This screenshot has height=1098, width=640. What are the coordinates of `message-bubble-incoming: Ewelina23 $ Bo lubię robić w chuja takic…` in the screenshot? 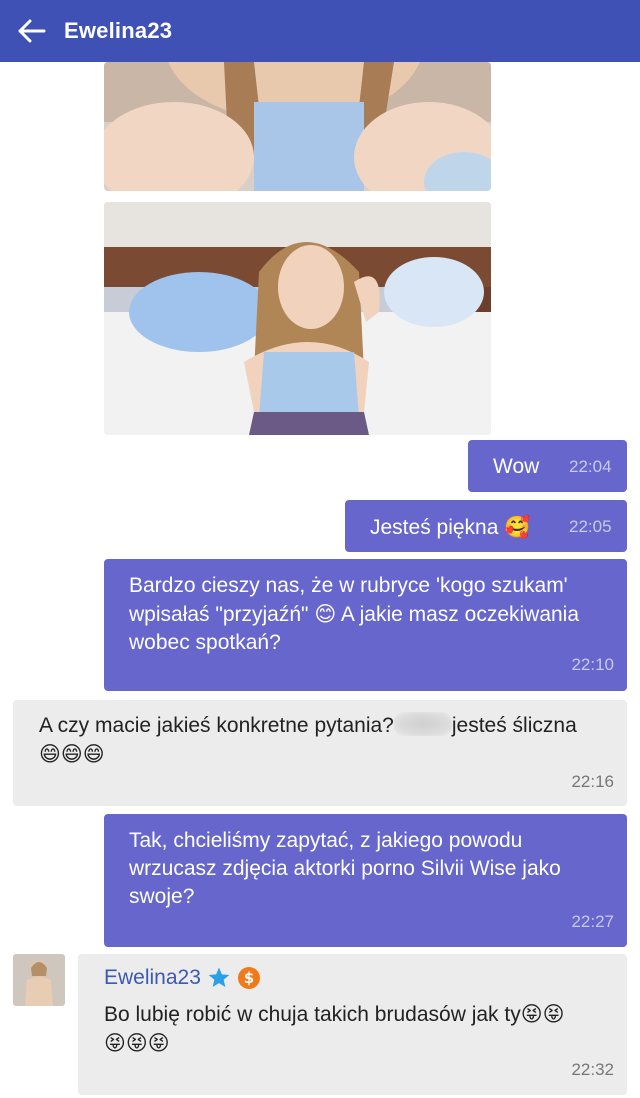 It's located at (352, 1024).